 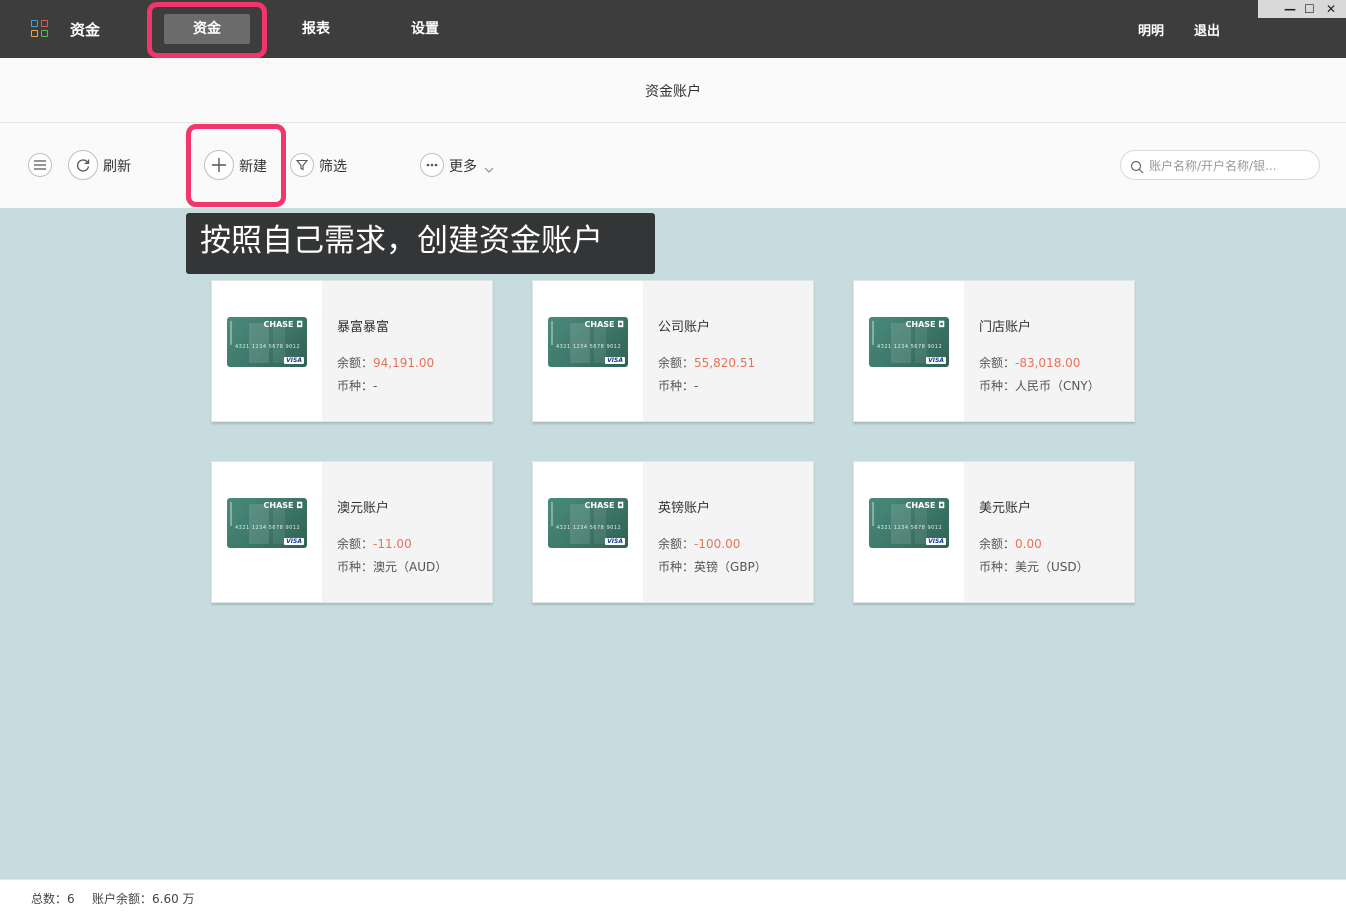 What do you see at coordinates (410, 567) in the screenshot?
I see `account-currency: 澳元（AUD）` at bounding box center [410, 567].